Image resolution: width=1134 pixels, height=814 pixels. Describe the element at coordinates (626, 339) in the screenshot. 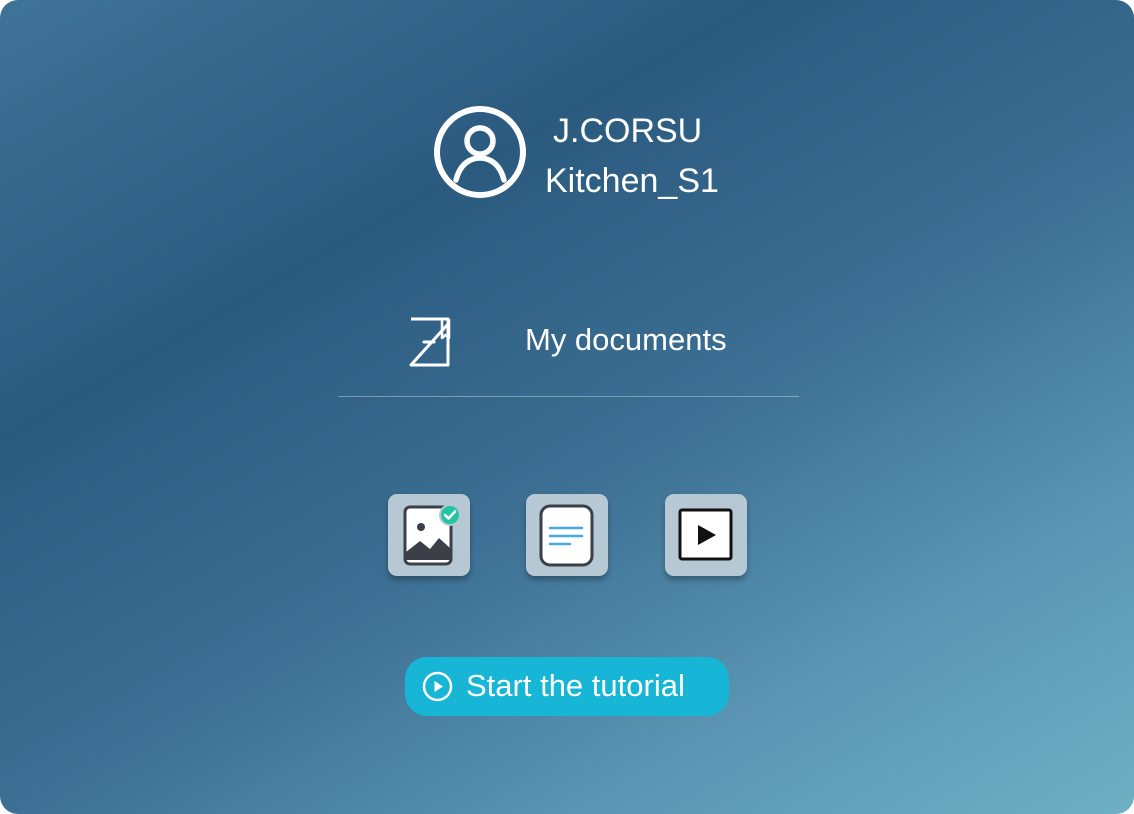

I see `my-documents-label: My documents` at that location.